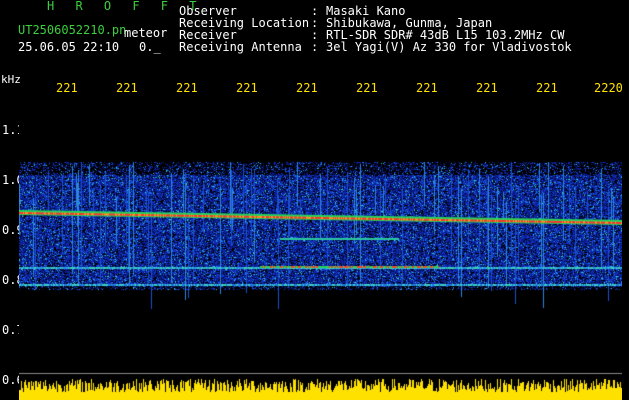  Describe the element at coordinates (449, 47) in the screenshot. I see `info-value-antenna: 3el Yagi(V) Az 330 for Vladivostok` at that location.